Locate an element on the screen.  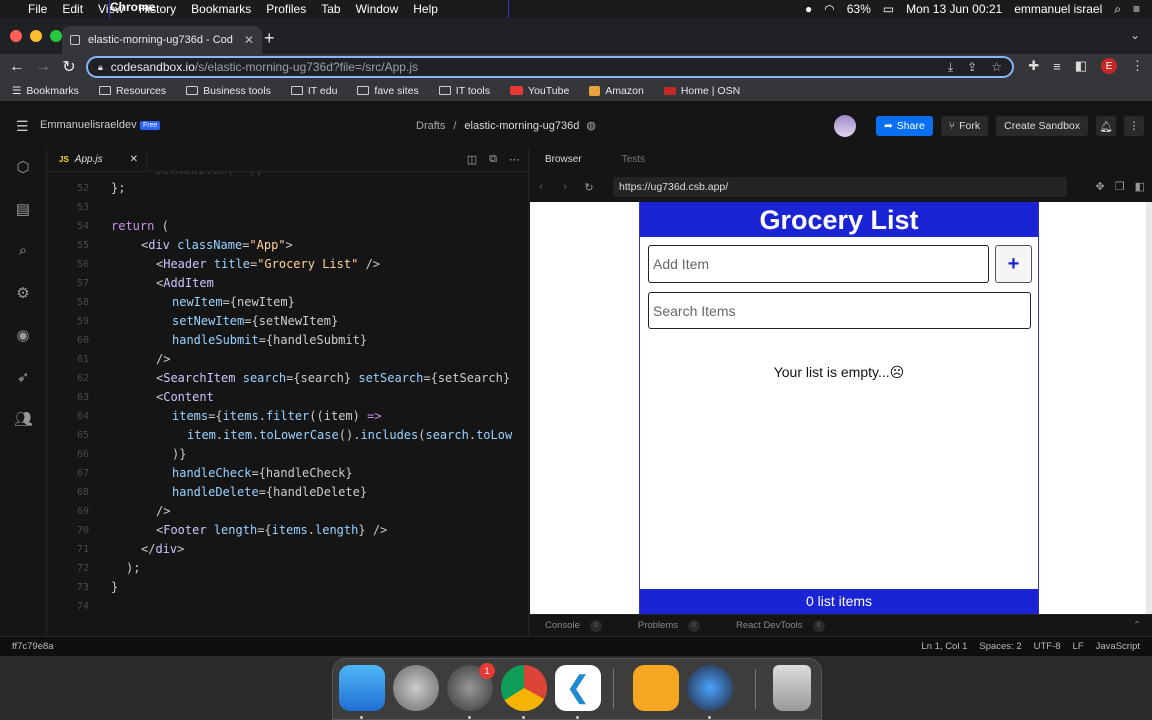
search-items-input: Search Items is located at coordinates (839, 310).